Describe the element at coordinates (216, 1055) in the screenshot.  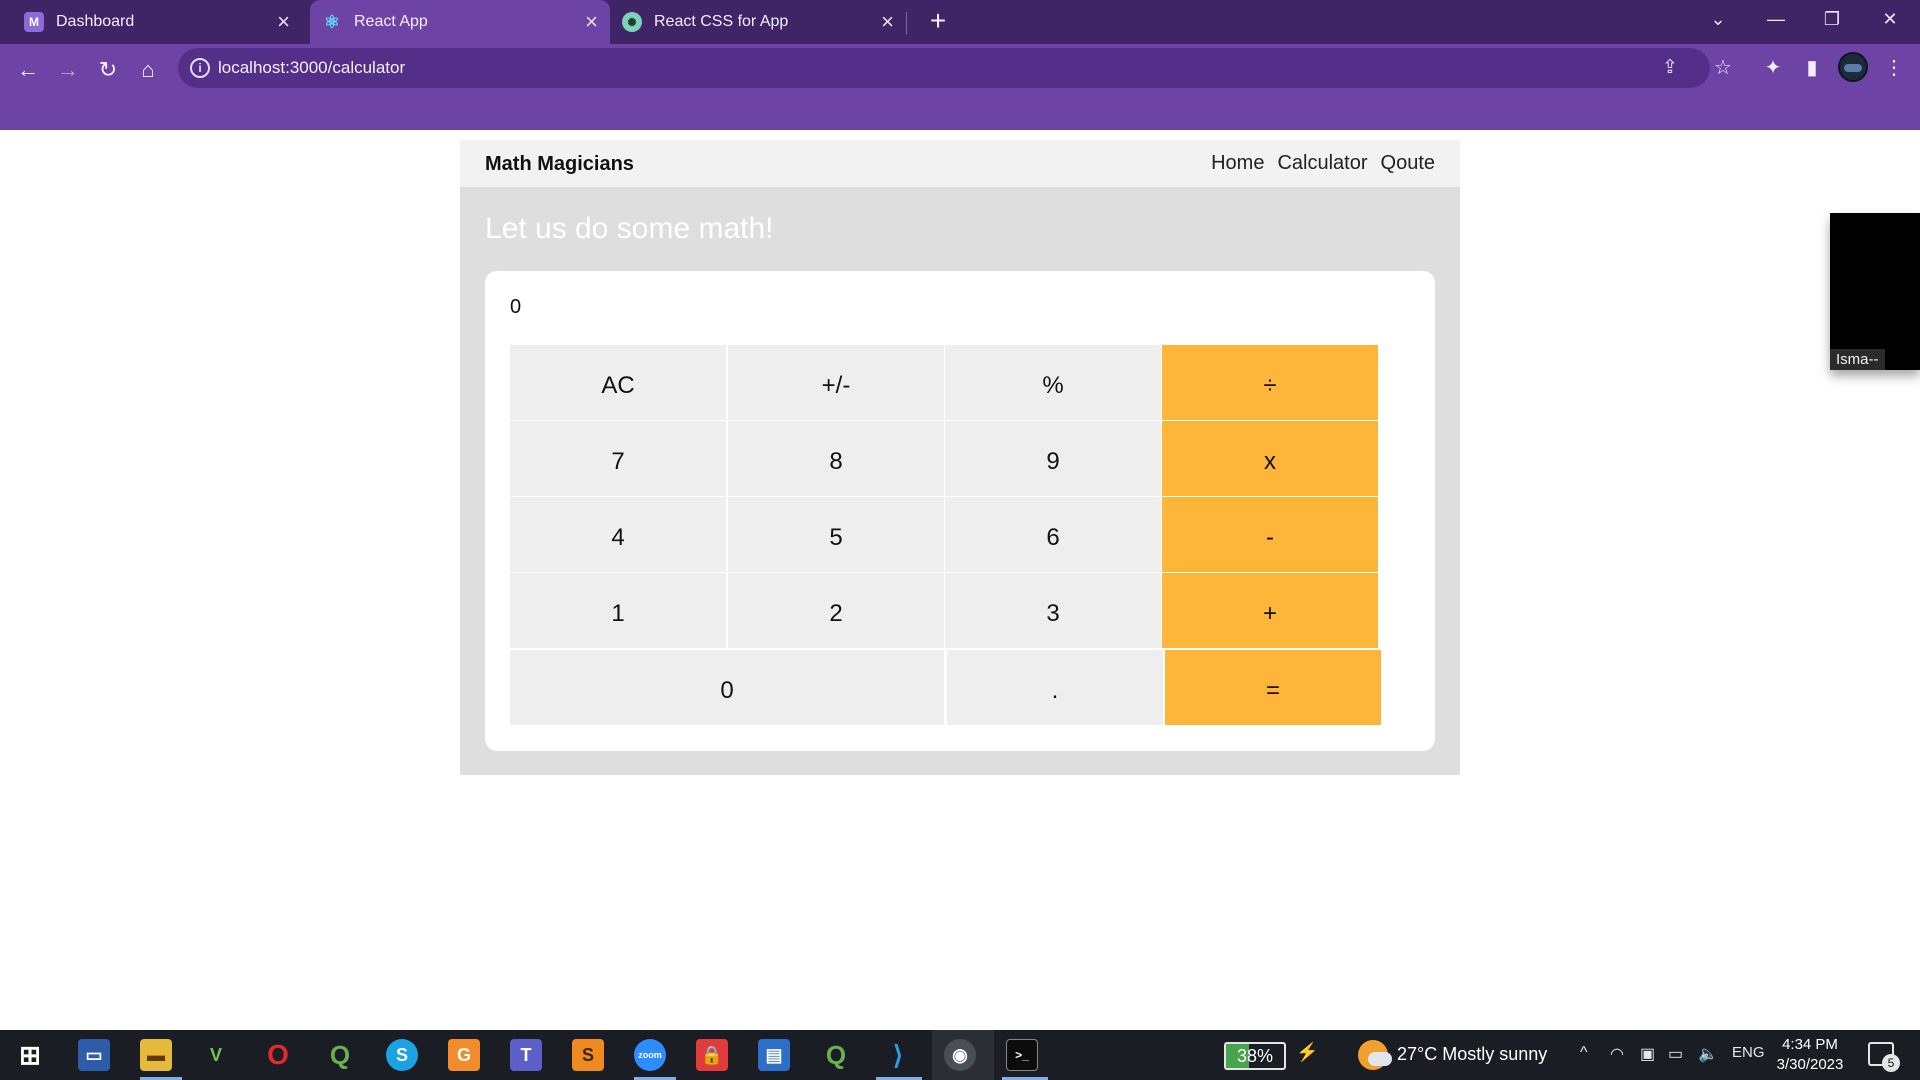
I see `vim-icon: V` at that location.